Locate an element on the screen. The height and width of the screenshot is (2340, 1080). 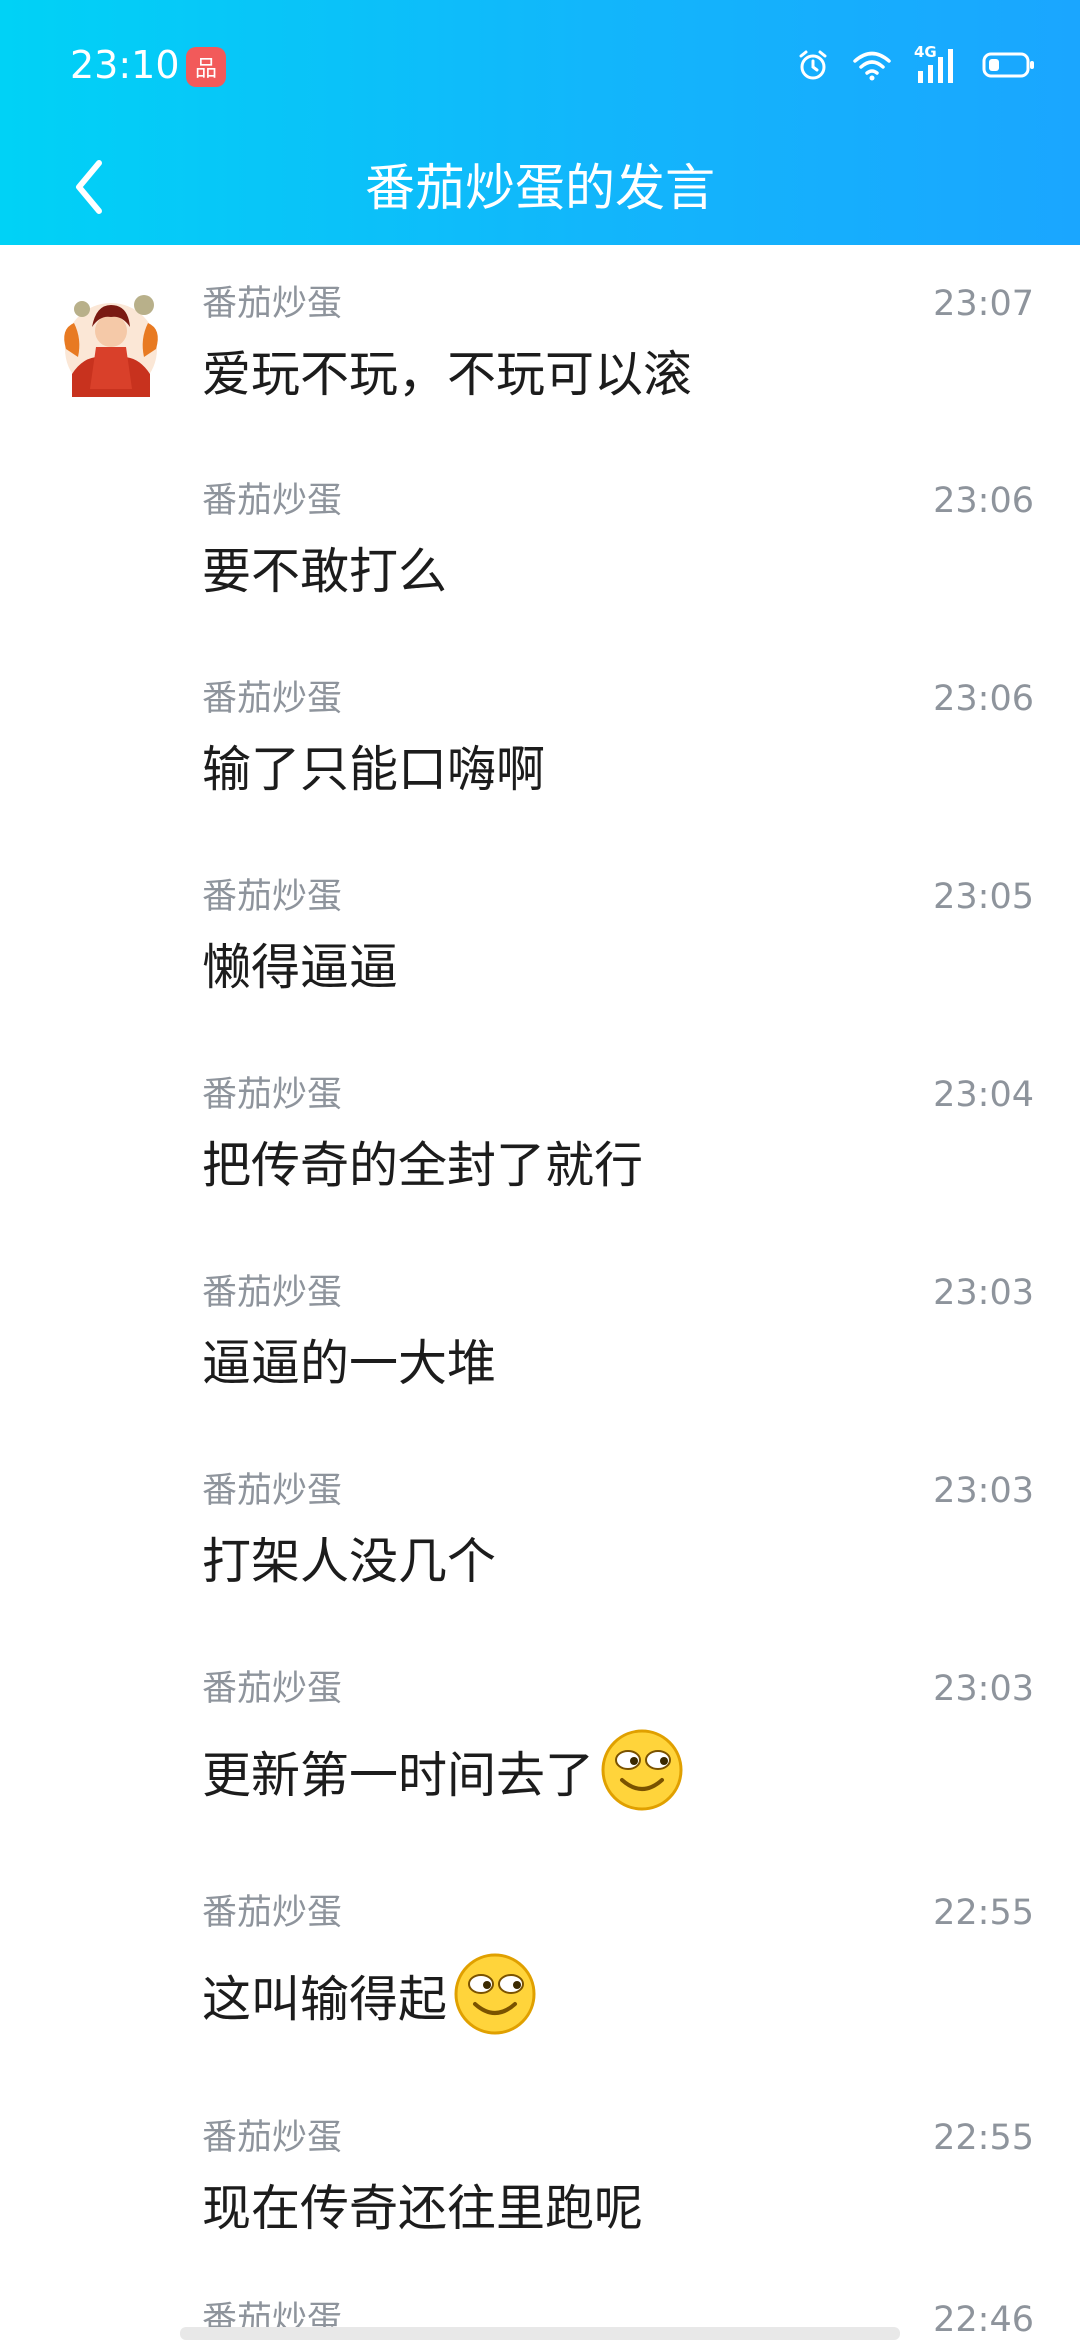
message-text: 这叫输得起 is located at coordinates (369, 1994).